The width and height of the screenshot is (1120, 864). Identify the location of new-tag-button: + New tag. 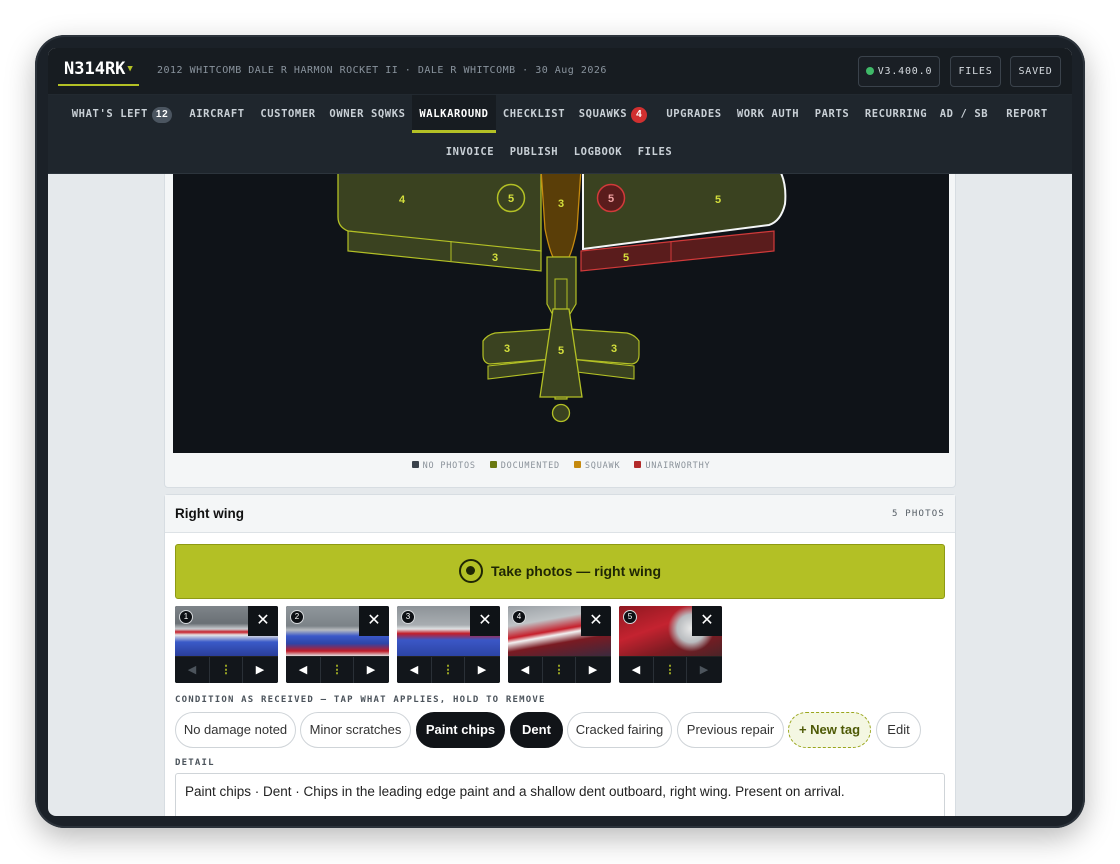
(829, 730).